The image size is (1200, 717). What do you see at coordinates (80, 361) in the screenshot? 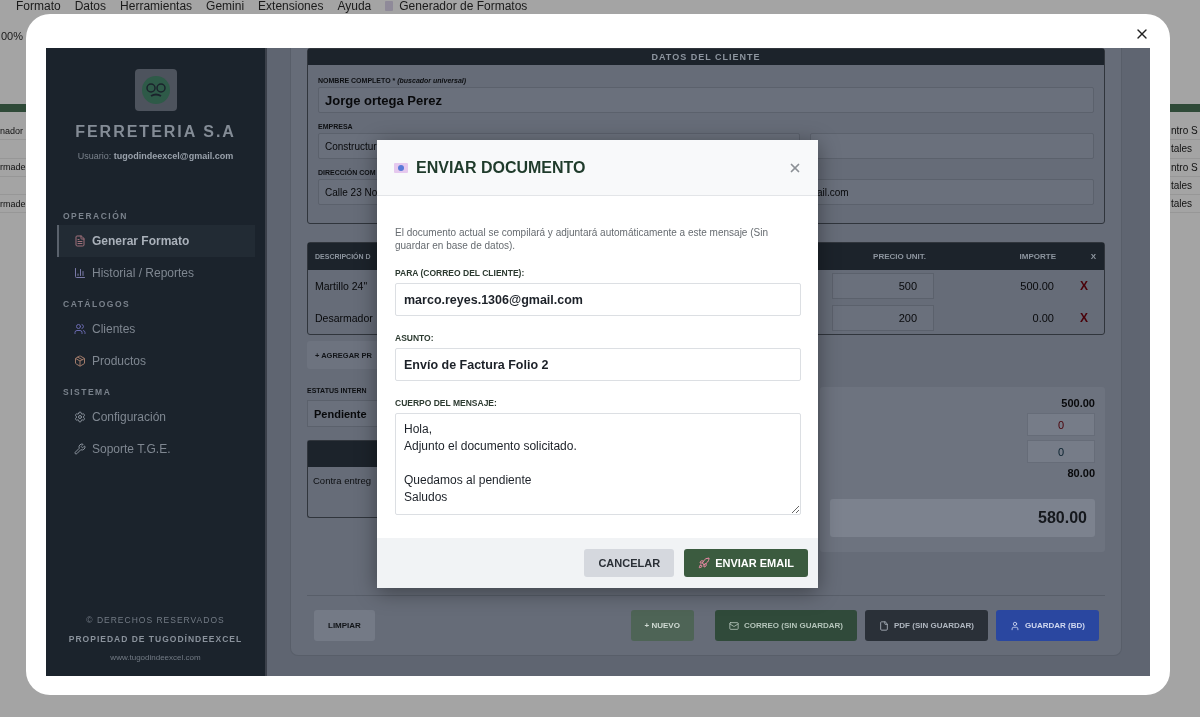
I see `box-icon` at bounding box center [80, 361].